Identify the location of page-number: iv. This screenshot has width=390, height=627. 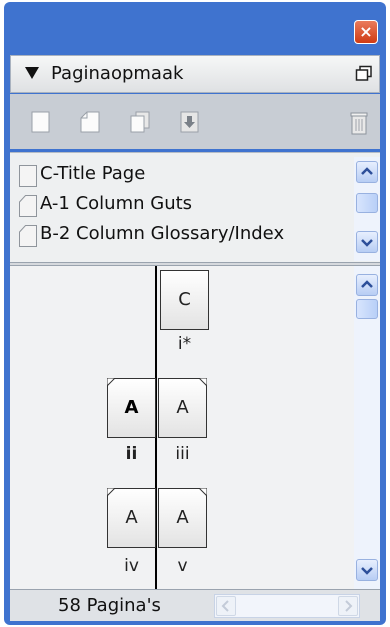
(131, 566).